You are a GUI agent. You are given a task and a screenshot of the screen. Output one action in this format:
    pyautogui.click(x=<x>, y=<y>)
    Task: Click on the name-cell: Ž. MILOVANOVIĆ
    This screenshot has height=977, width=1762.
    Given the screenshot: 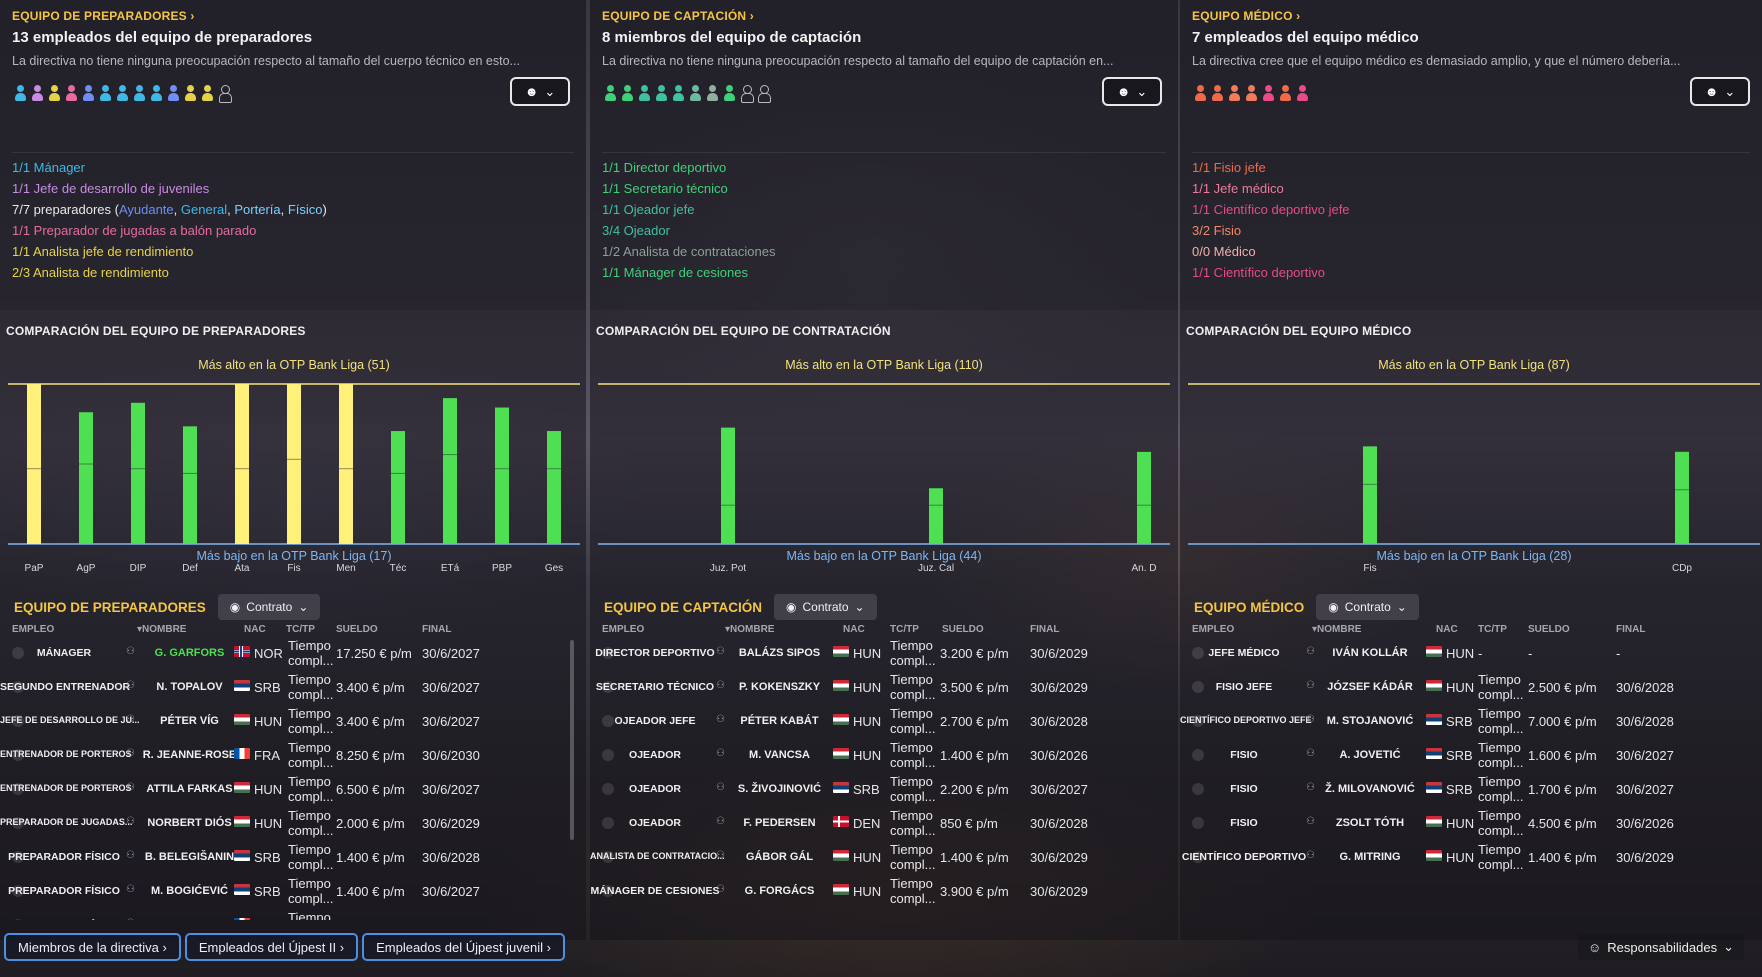 What is the action you would take?
    pyautogui.click(x=1370, y=789)
    